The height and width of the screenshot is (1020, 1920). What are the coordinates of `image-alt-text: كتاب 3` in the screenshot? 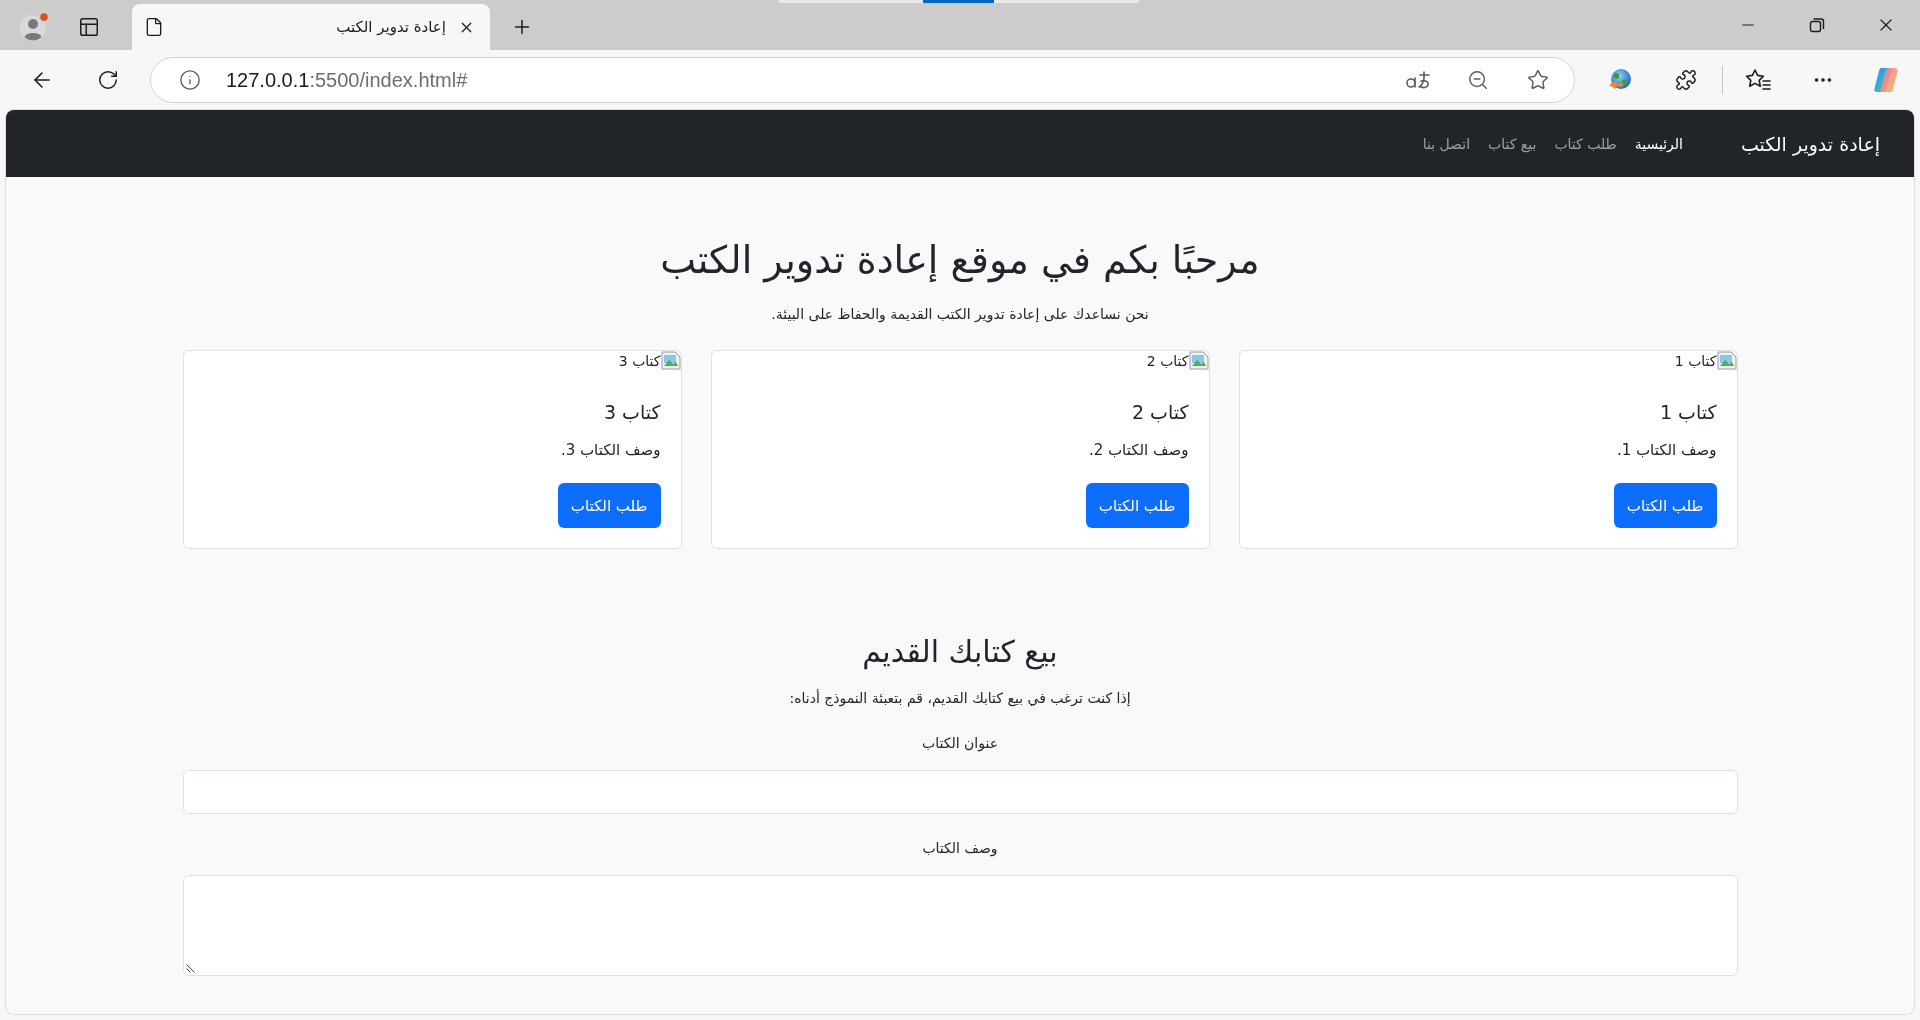 It's located at (639, 361).